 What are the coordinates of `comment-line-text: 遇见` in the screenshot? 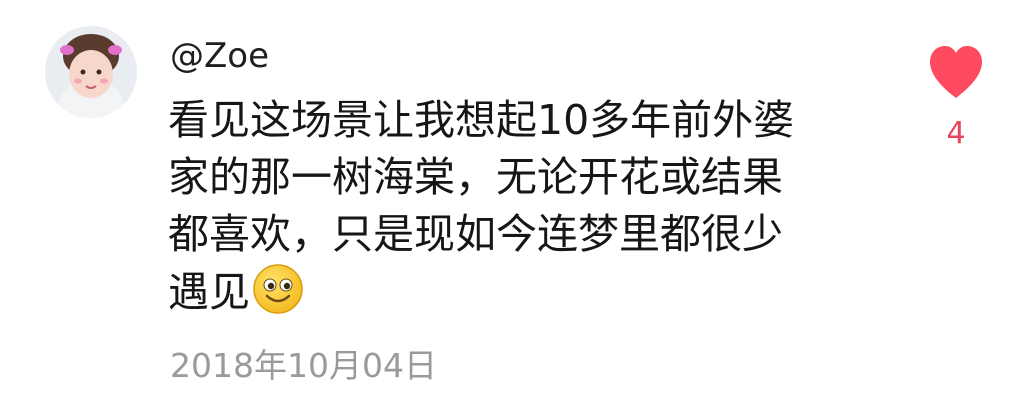 It's located at (209, 292).